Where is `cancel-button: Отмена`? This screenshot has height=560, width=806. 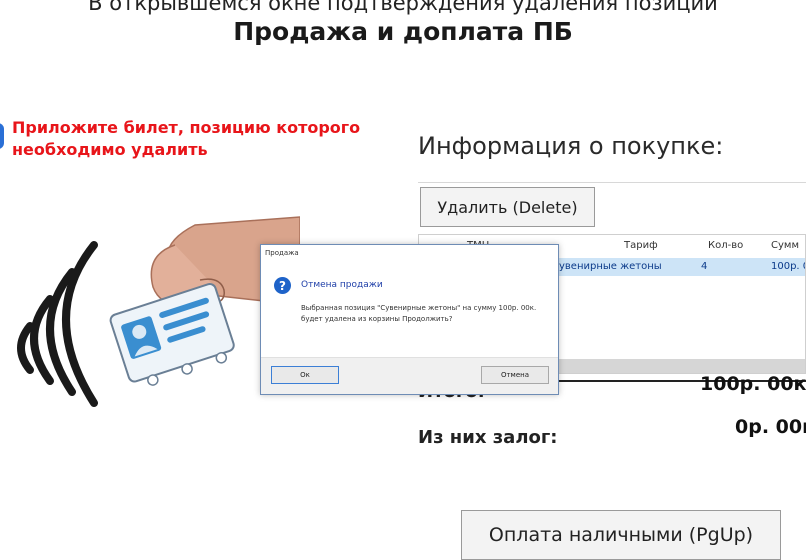
cancel-button: Отмена is located at coordinates (515, 375).